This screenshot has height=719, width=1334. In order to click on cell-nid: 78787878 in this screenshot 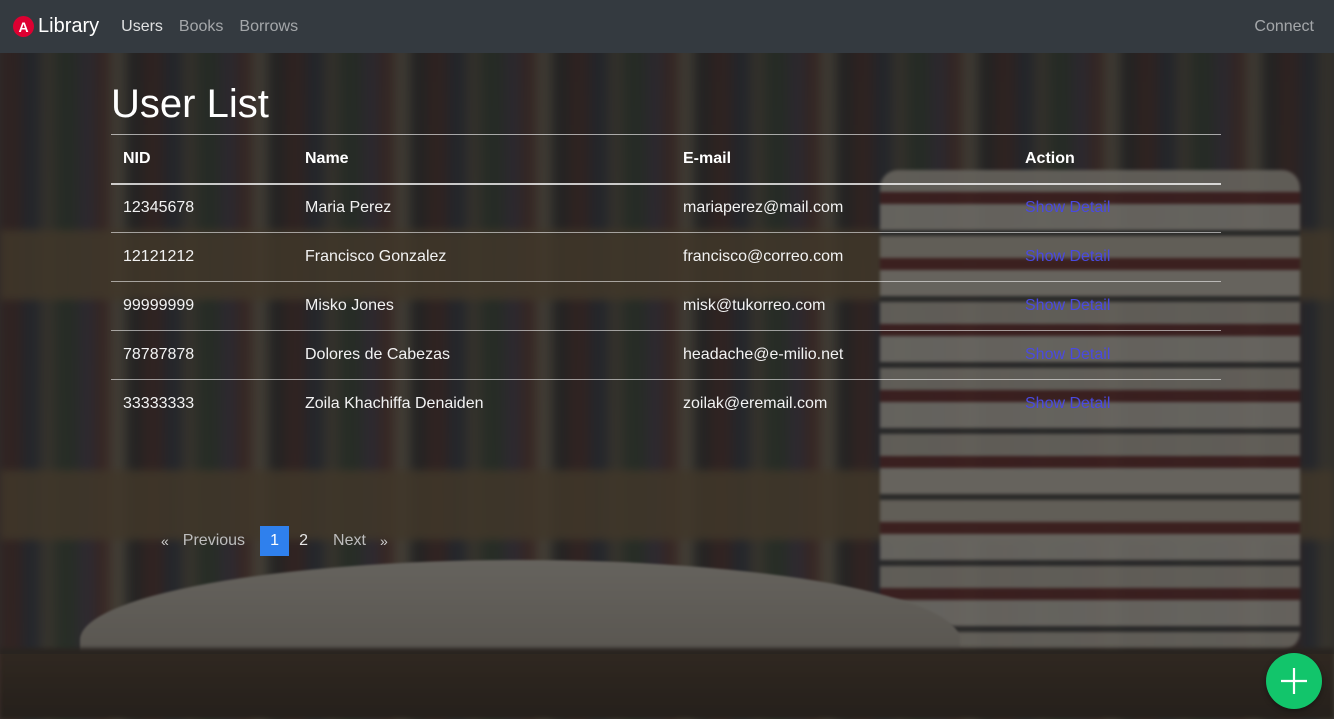, I will do `click(202, 355)`.